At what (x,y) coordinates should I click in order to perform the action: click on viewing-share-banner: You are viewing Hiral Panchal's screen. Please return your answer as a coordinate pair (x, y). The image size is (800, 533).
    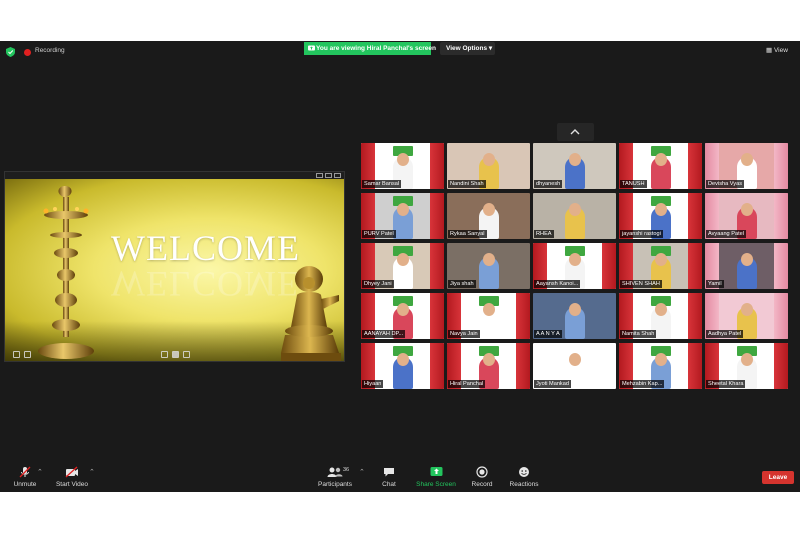
    Looking at the image, I should click on (370, 48).